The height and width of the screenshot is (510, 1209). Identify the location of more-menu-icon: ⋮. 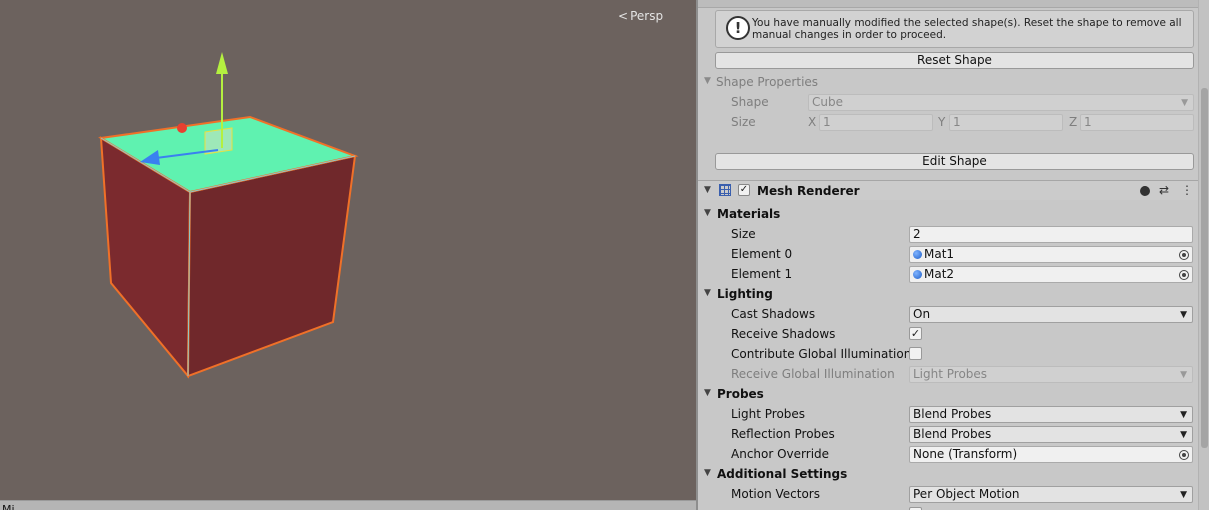
(1187, 190).